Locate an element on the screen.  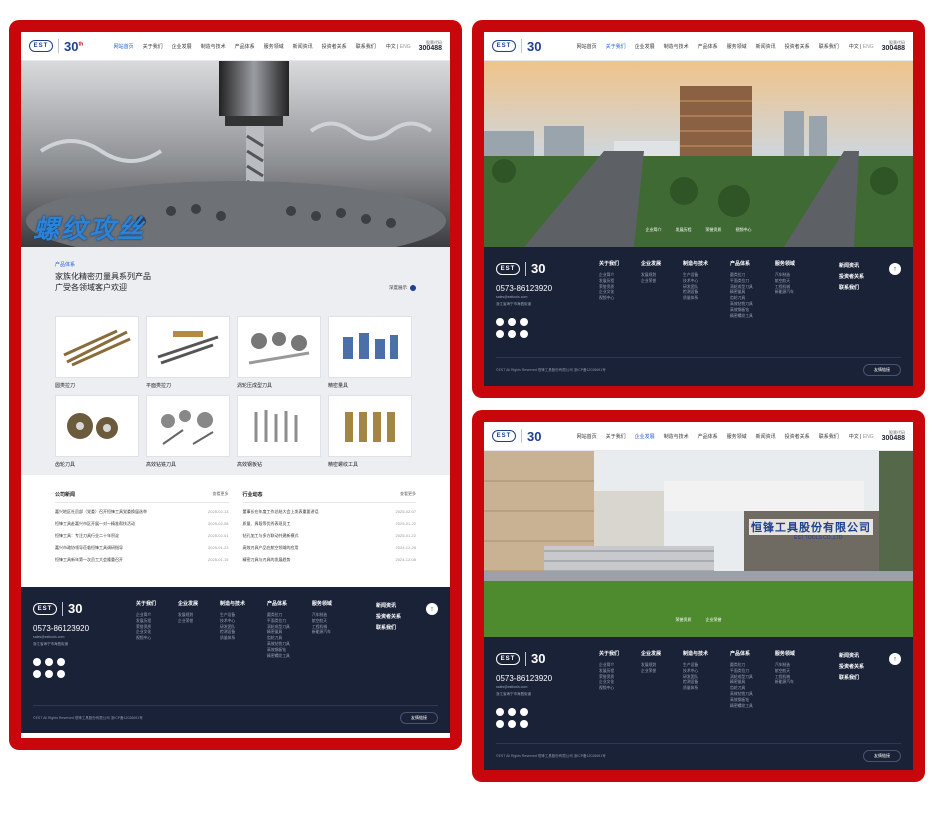
news-row: 董事长在年度工作总结大会上发表重要讲话 2025-02-07 is located at coordinates (330, 512).